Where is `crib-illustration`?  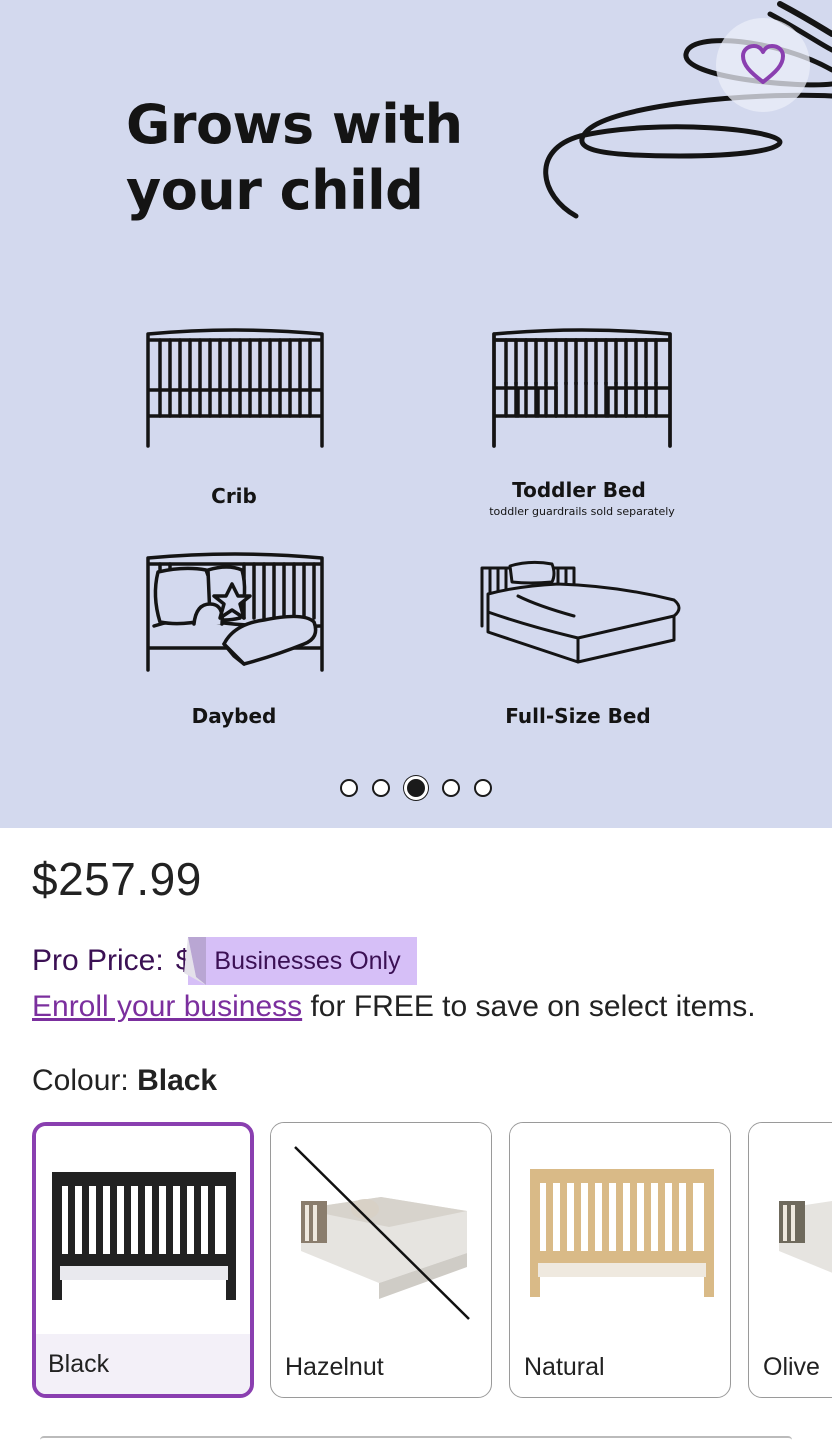
crib-illustration is located at coordinates (235, 388).